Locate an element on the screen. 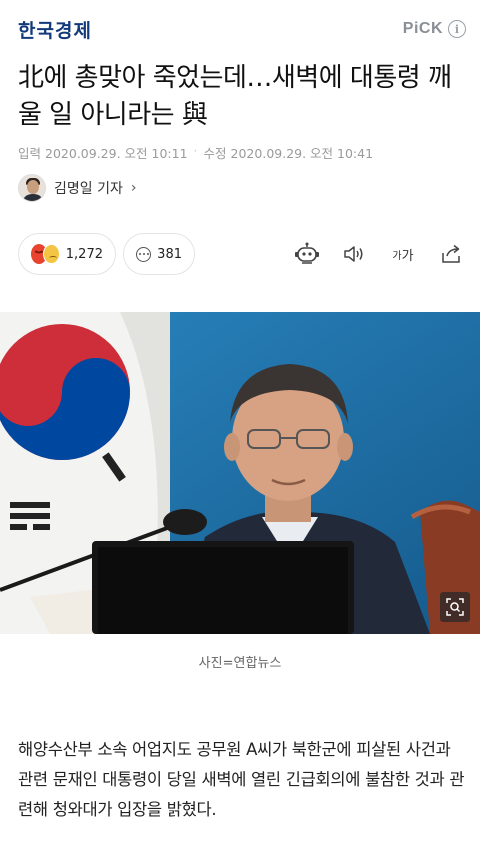 The image size is (480, 846). article-title: 北에 총맞아 죽었는데…새벽에 대통령 깨울 일 아니라는 與 is located at coordinates (235, 96).